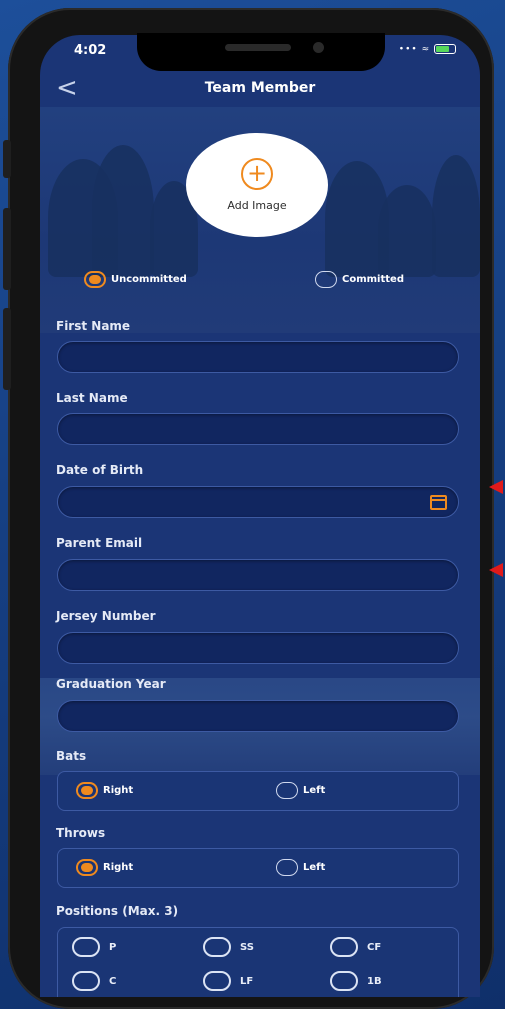 The height and width of the screenshot is (1009, 505). I want to click on position-ss: SS, so click(228, 947).